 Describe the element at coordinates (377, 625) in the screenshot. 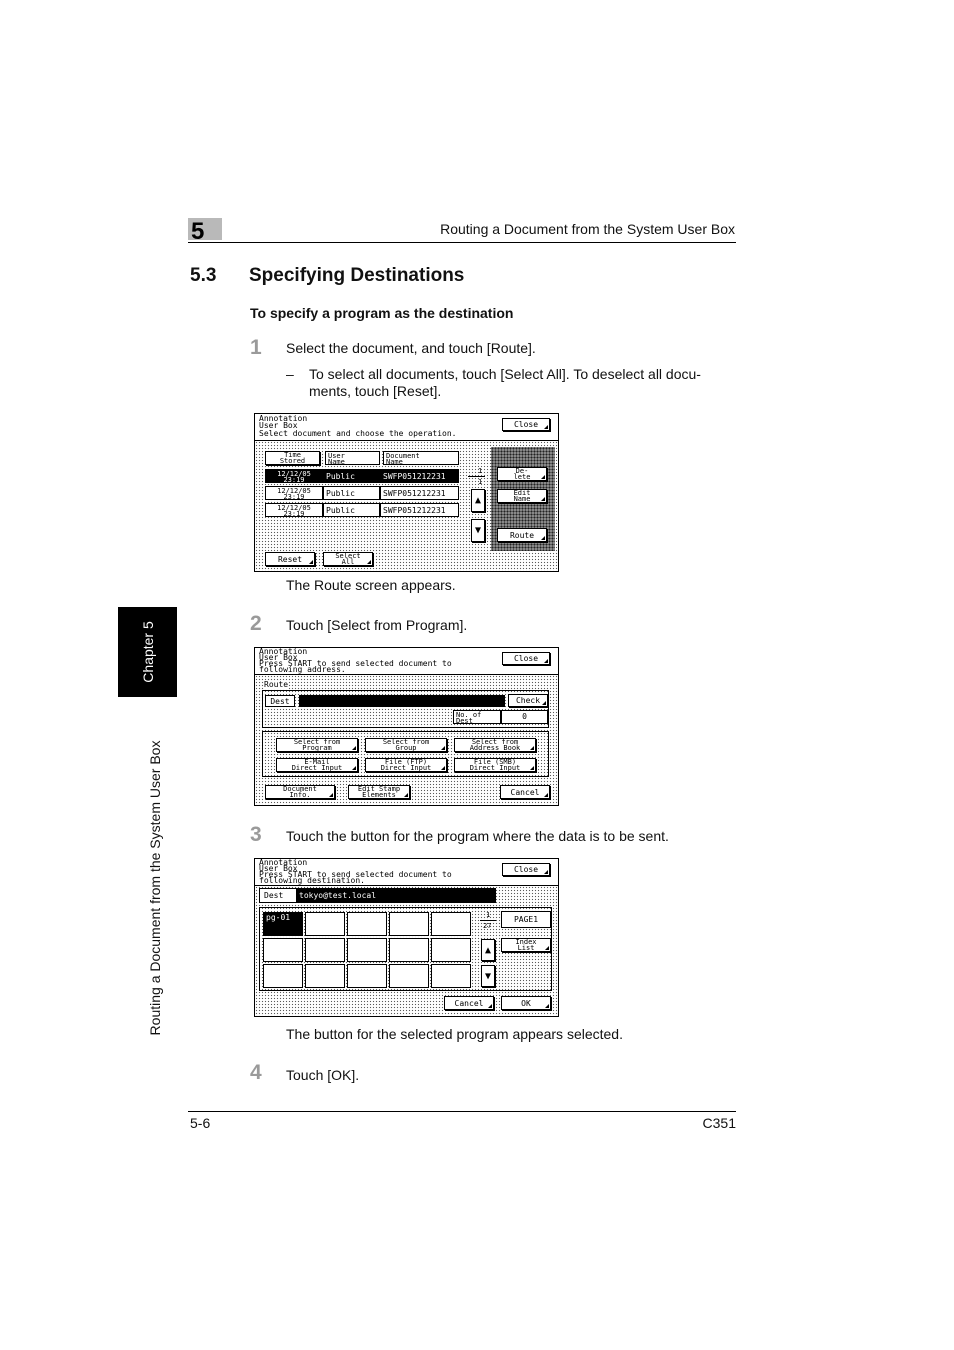

I see `step-text: Touch [Select from Program].` at that location.